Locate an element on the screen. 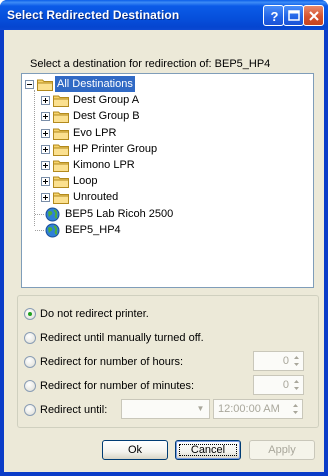 The image size is (328, 476). help-icon: ? is located at coordinates (275, 16).